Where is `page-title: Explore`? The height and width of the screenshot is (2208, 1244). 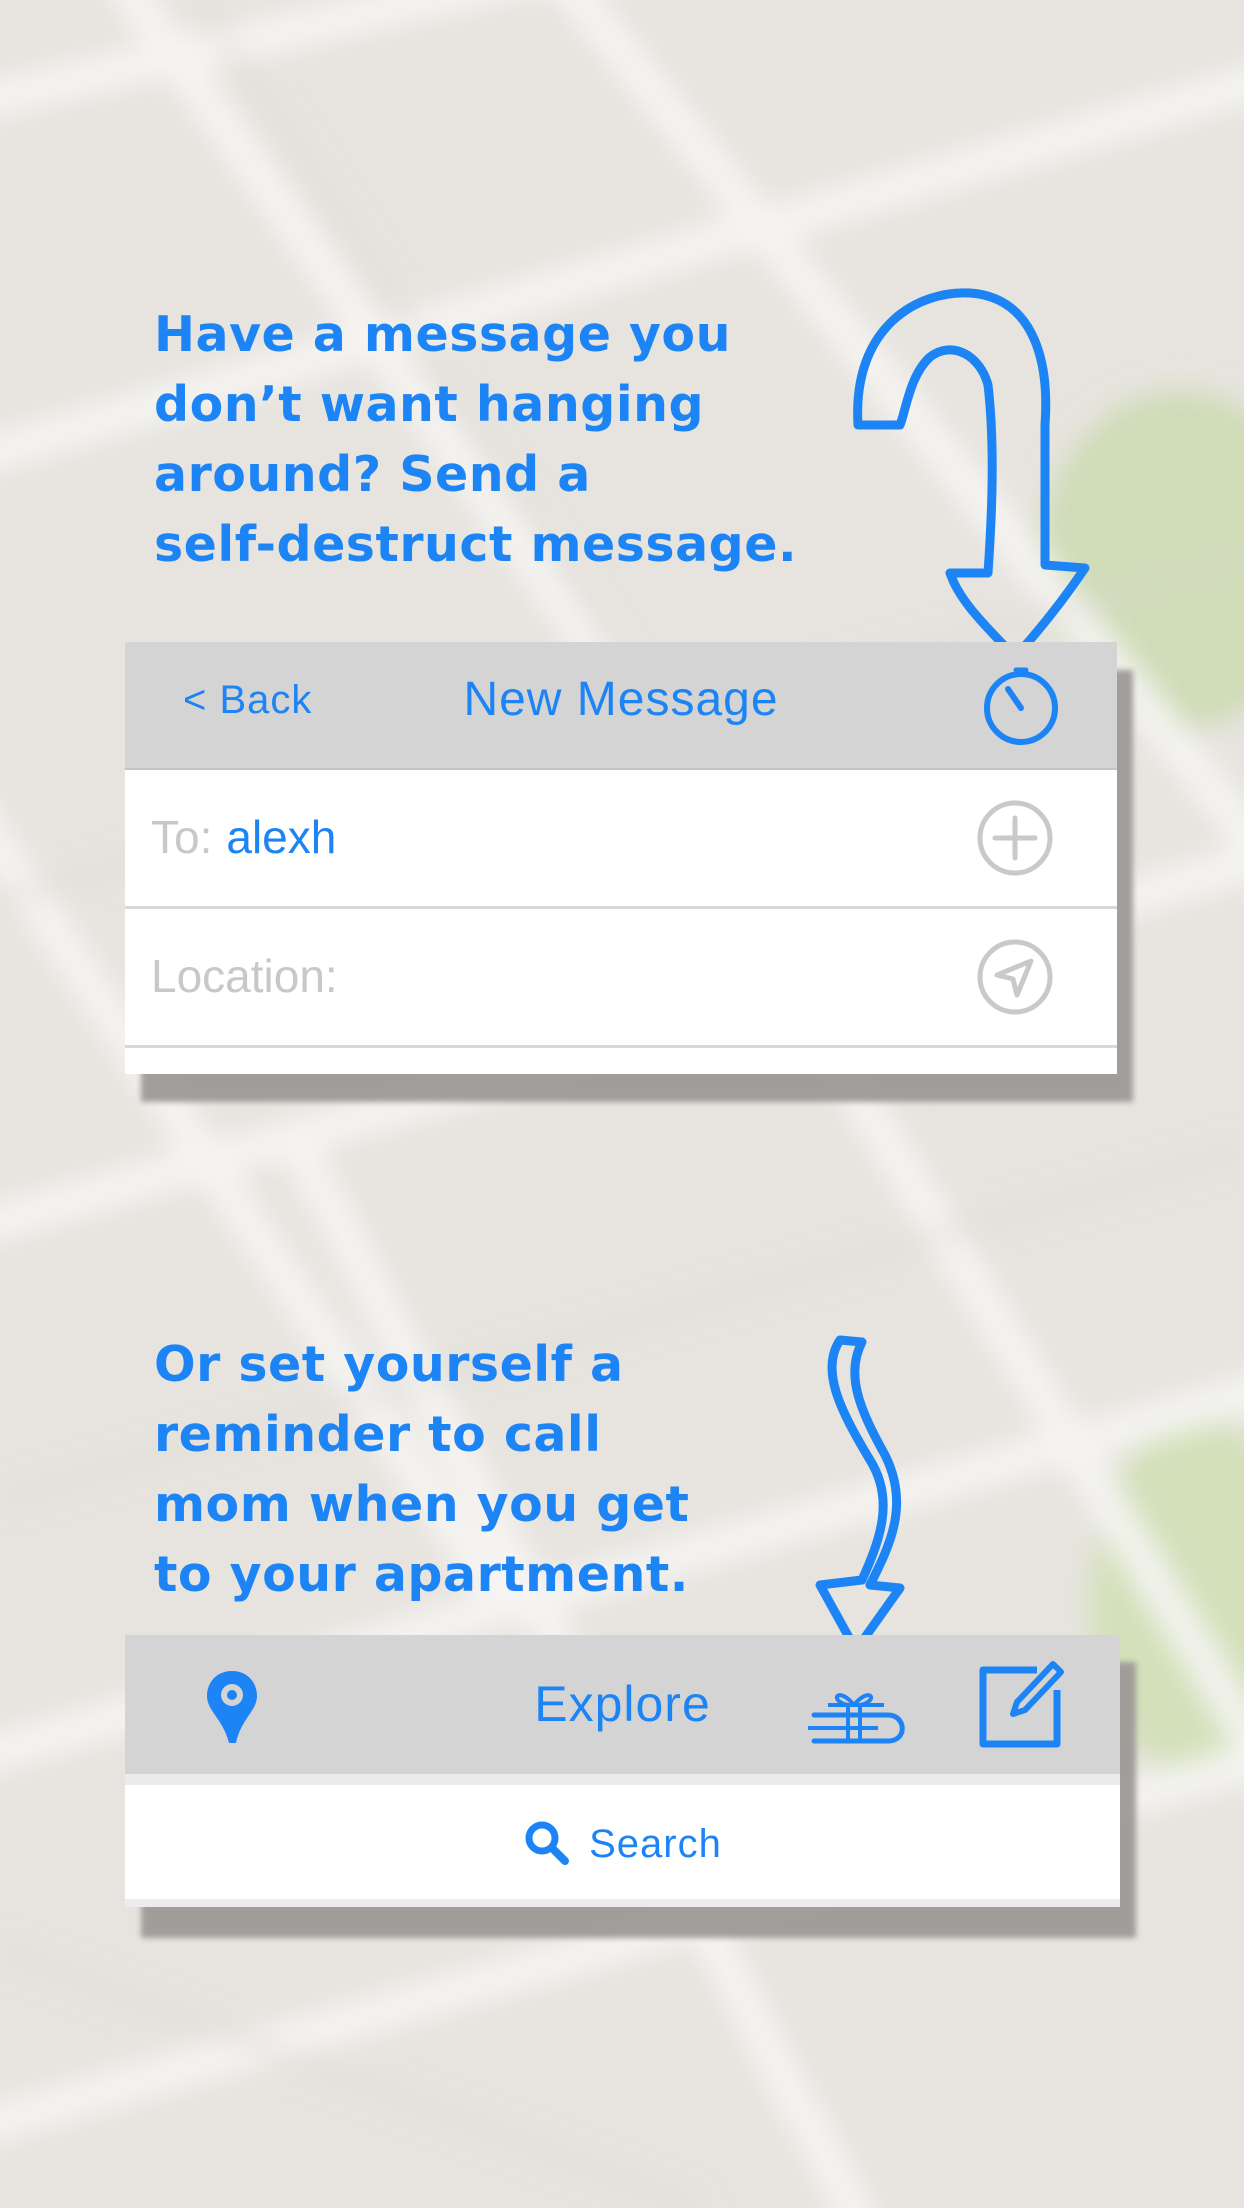
page-title: Explore is located at coordinates (622, 1704).